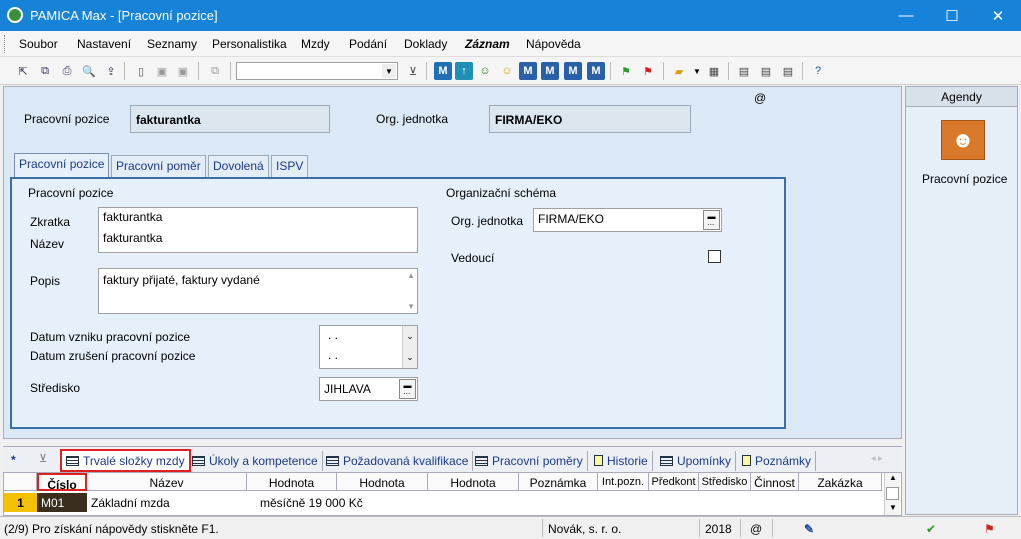  Describe the element at coordinates (89, 71) in the screenshot. I see `preview-icon: 🔍` at that location.